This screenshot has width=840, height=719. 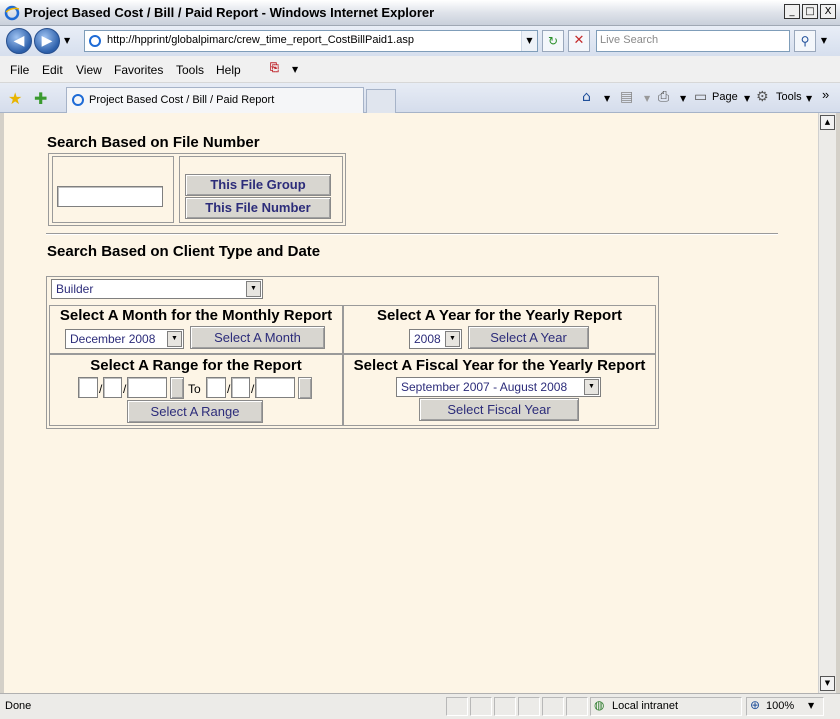 What do you see at coordinates (827, 122) in the screenshot?
I see `scroll-up-icon: ▲` at bounding box center [827, 122].